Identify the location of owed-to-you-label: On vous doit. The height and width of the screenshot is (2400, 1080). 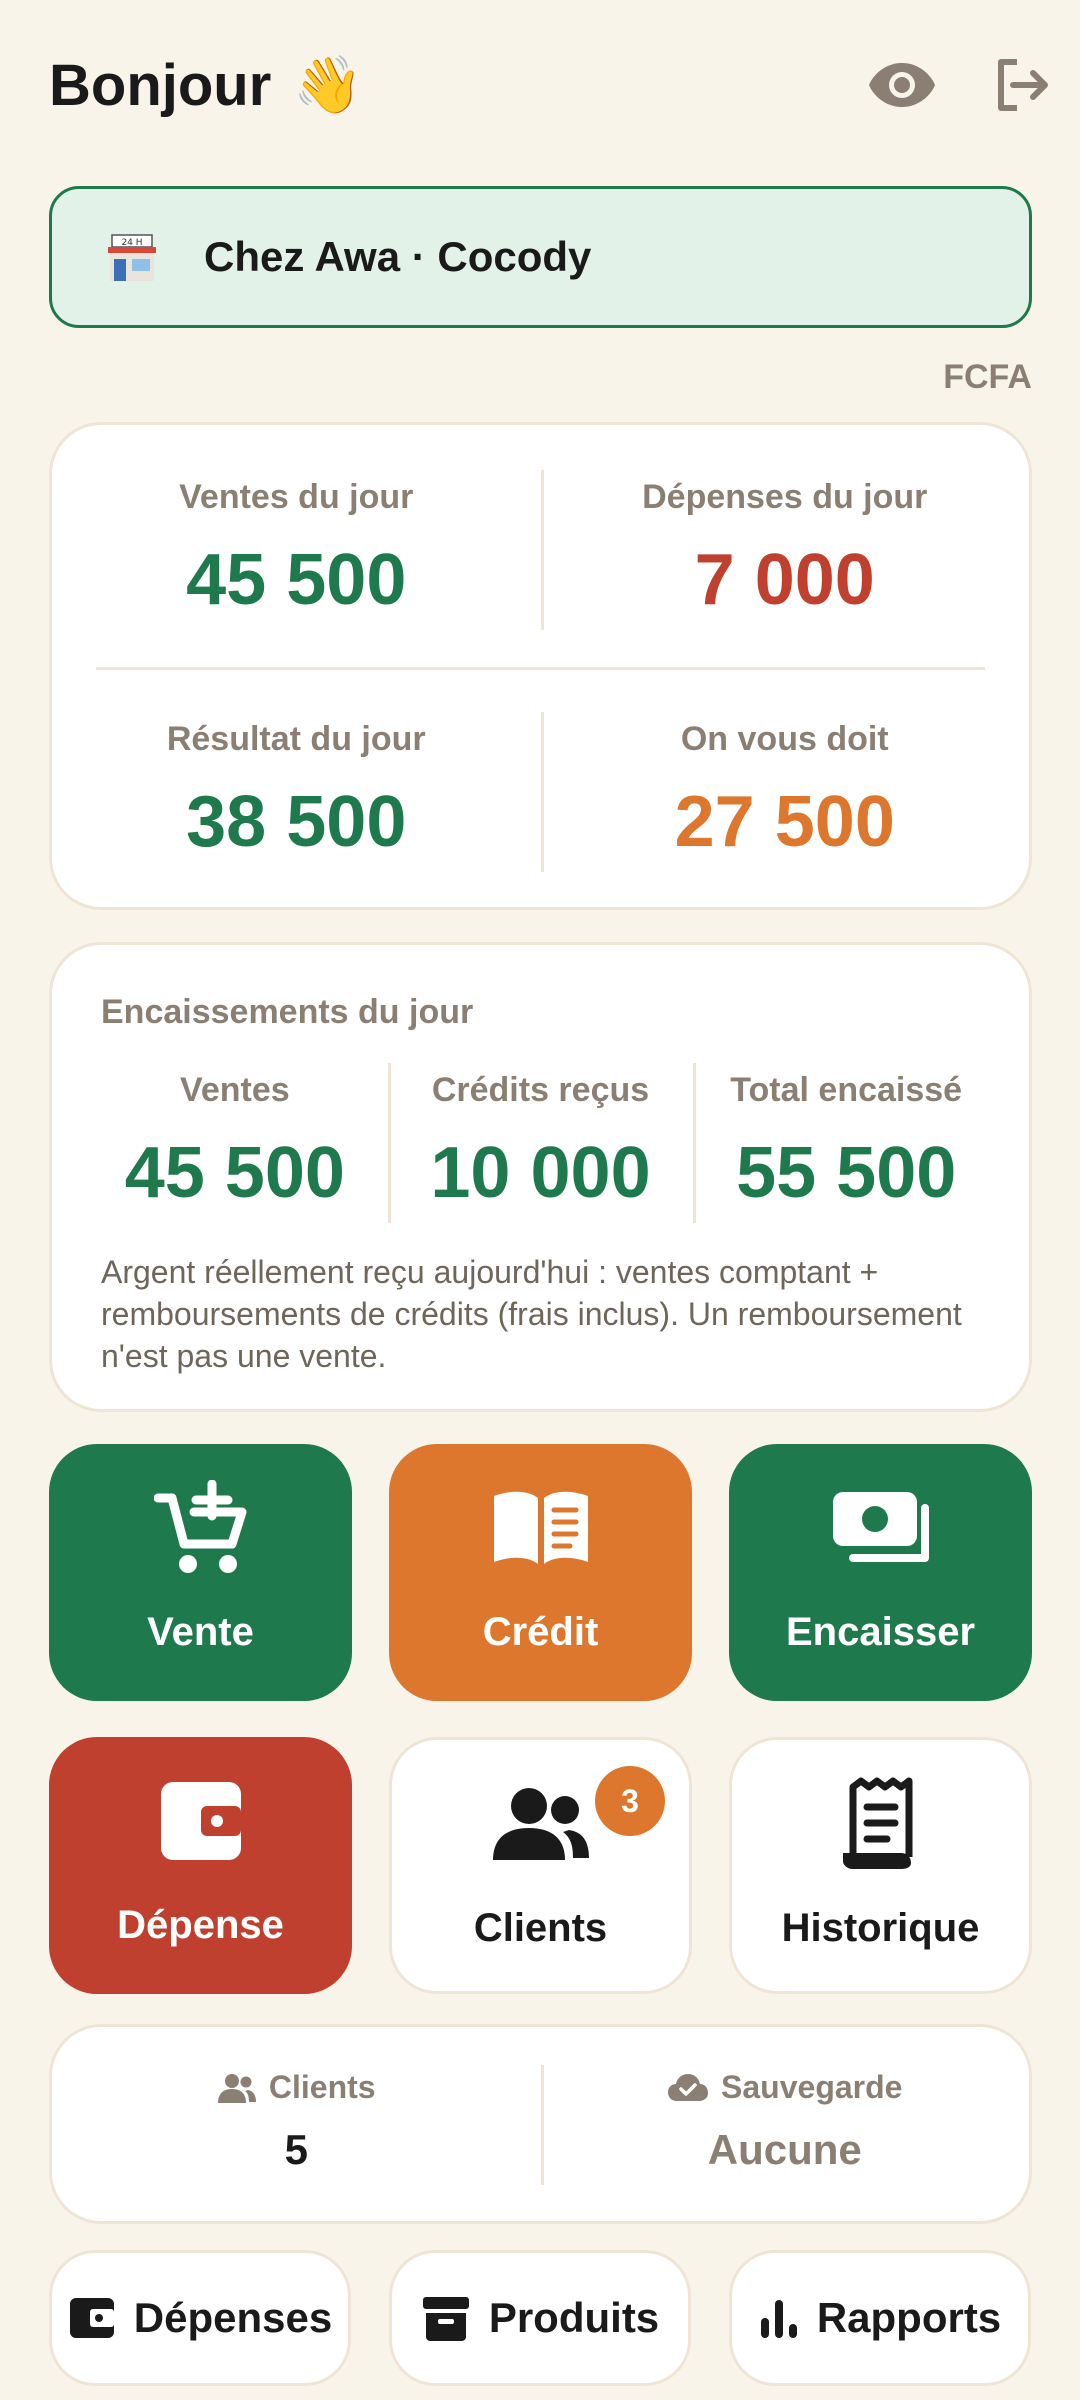
(784, 739).